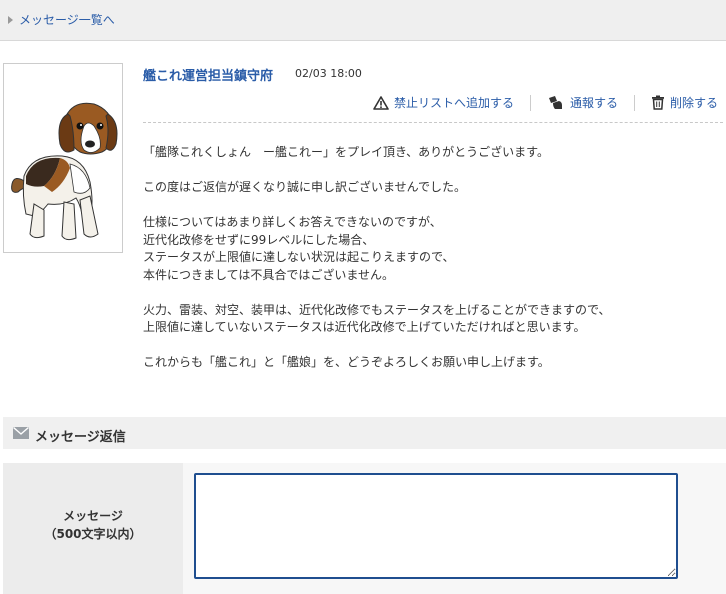 Image resolution: width=726 pixels, height=594 pixels. What do you see at coordinates (453, 103) in the screenshot?
I see `block-label: 禁止リストへ追加する` at bounding box center [453, 103].